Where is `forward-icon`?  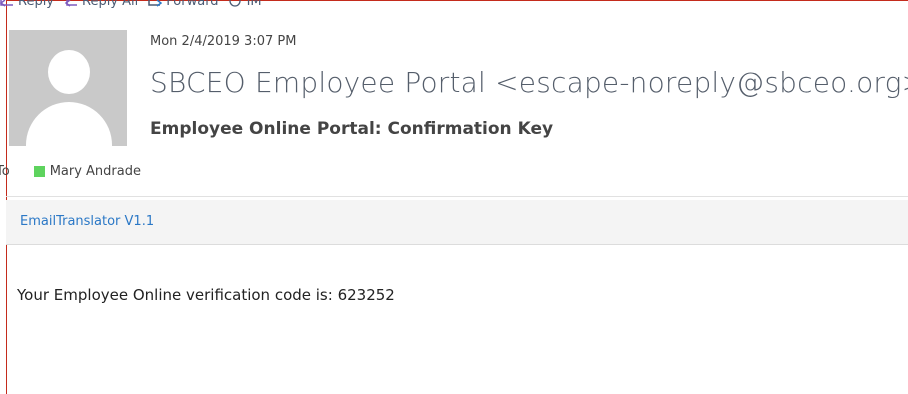
forward-icon is located at coordinates (155, 3).